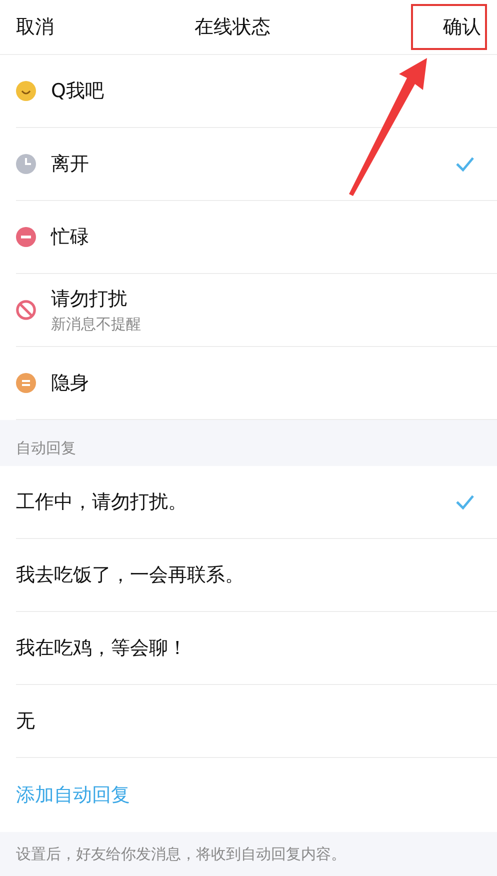 Image resolution: width=497 pixels, height=876 pixels. Describe the element at coordinates (256, 310) in the screenshot. I see `status-item: 请勿打扰 新消息不提醒` at that location.